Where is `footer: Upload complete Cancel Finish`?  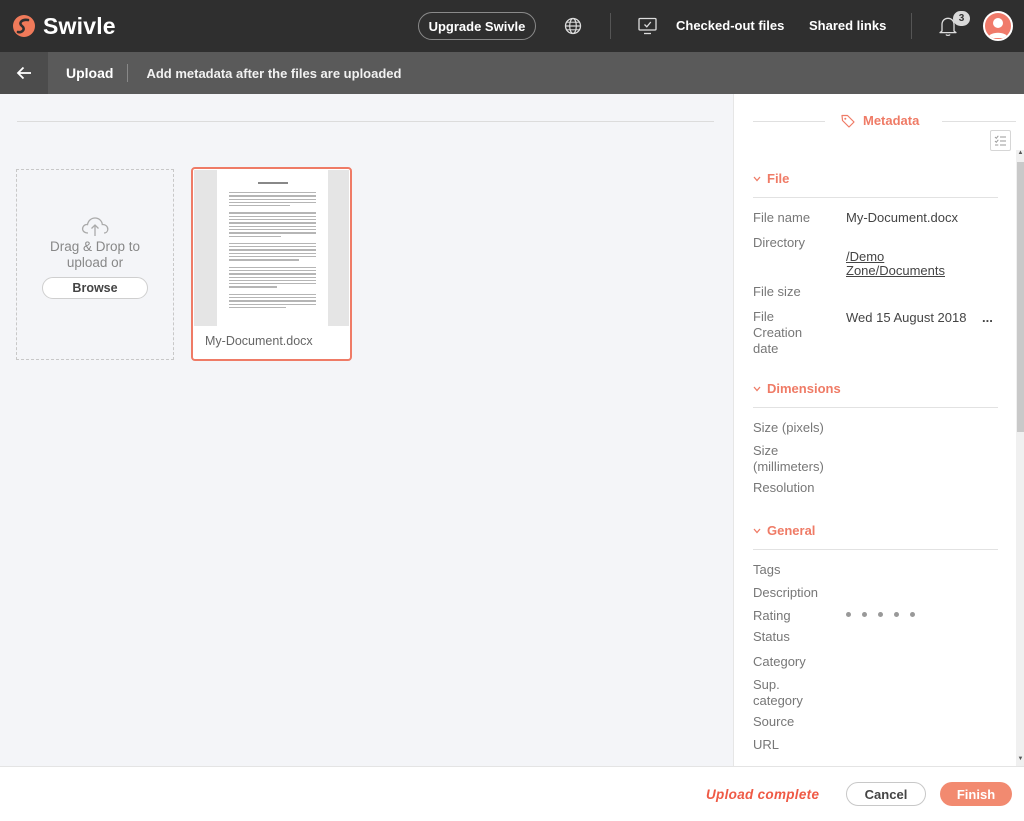
footer: Upload complete Cancel Finish is located at coordinates (512, 793).